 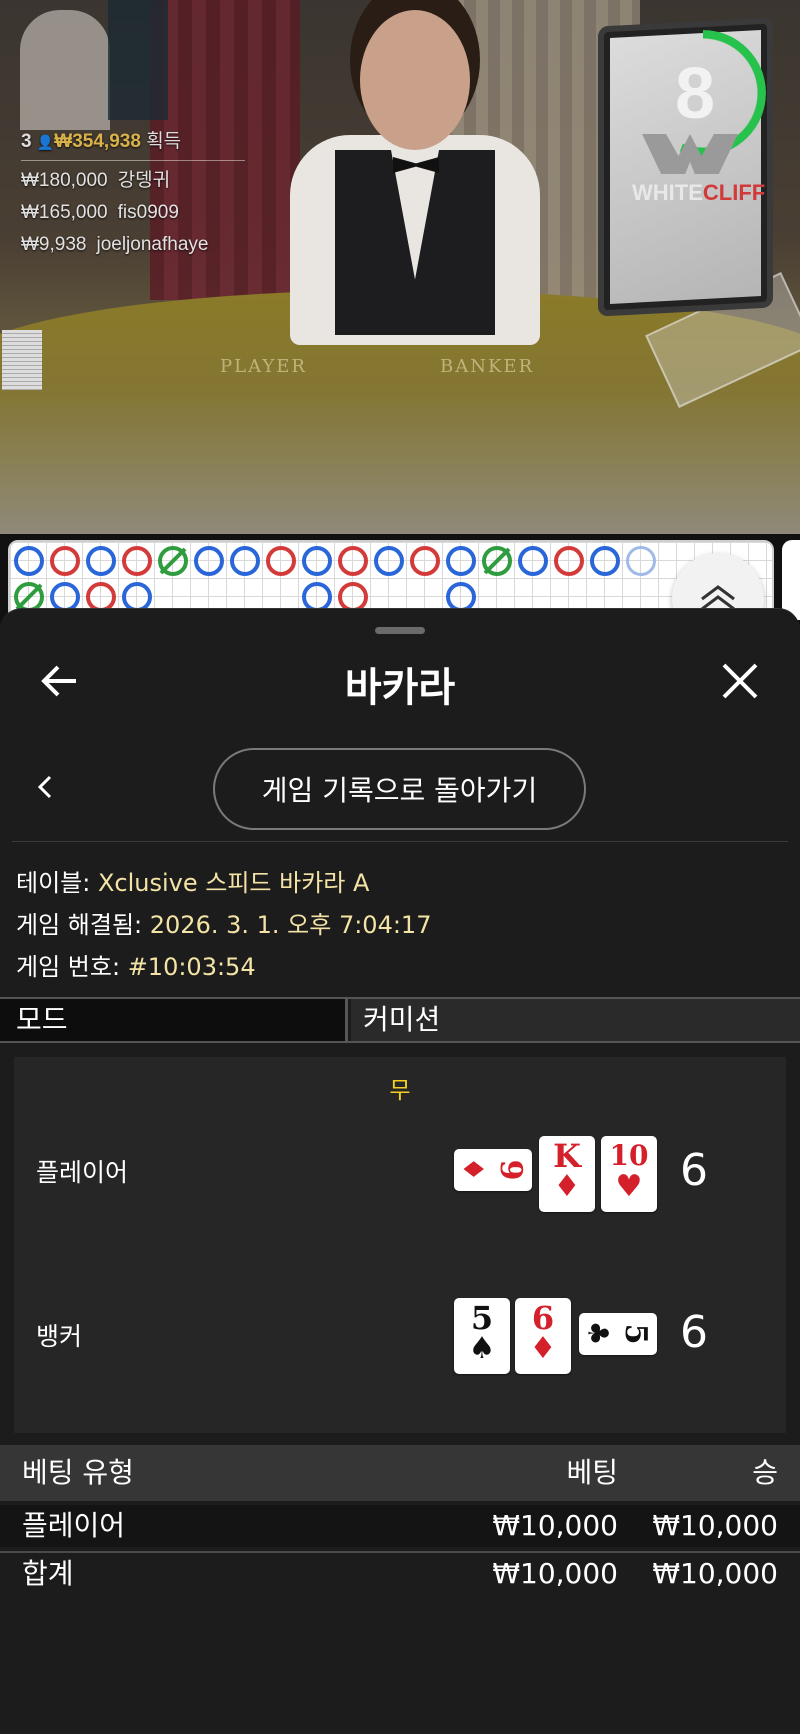 What do you see at coordinates (400, 1526) in the screenshot?
I see `table-row: 플레이어 ₩10,000 ₩10,000` at bounding box center [400, 1526].